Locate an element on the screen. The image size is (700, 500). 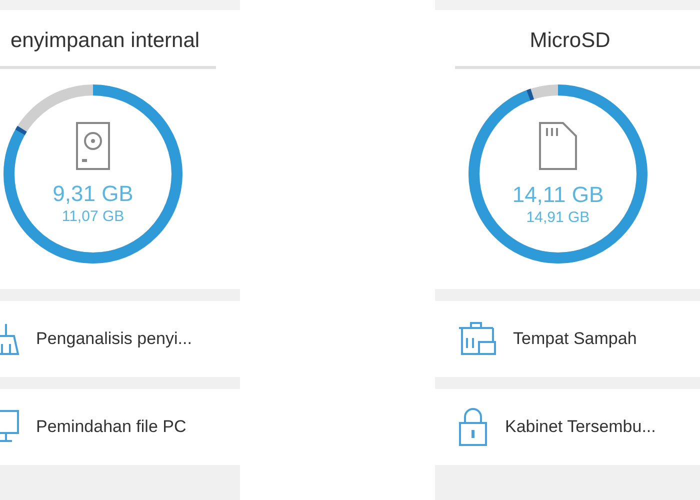
used-space: 14,11 GB is located at coordinates (558, 195).